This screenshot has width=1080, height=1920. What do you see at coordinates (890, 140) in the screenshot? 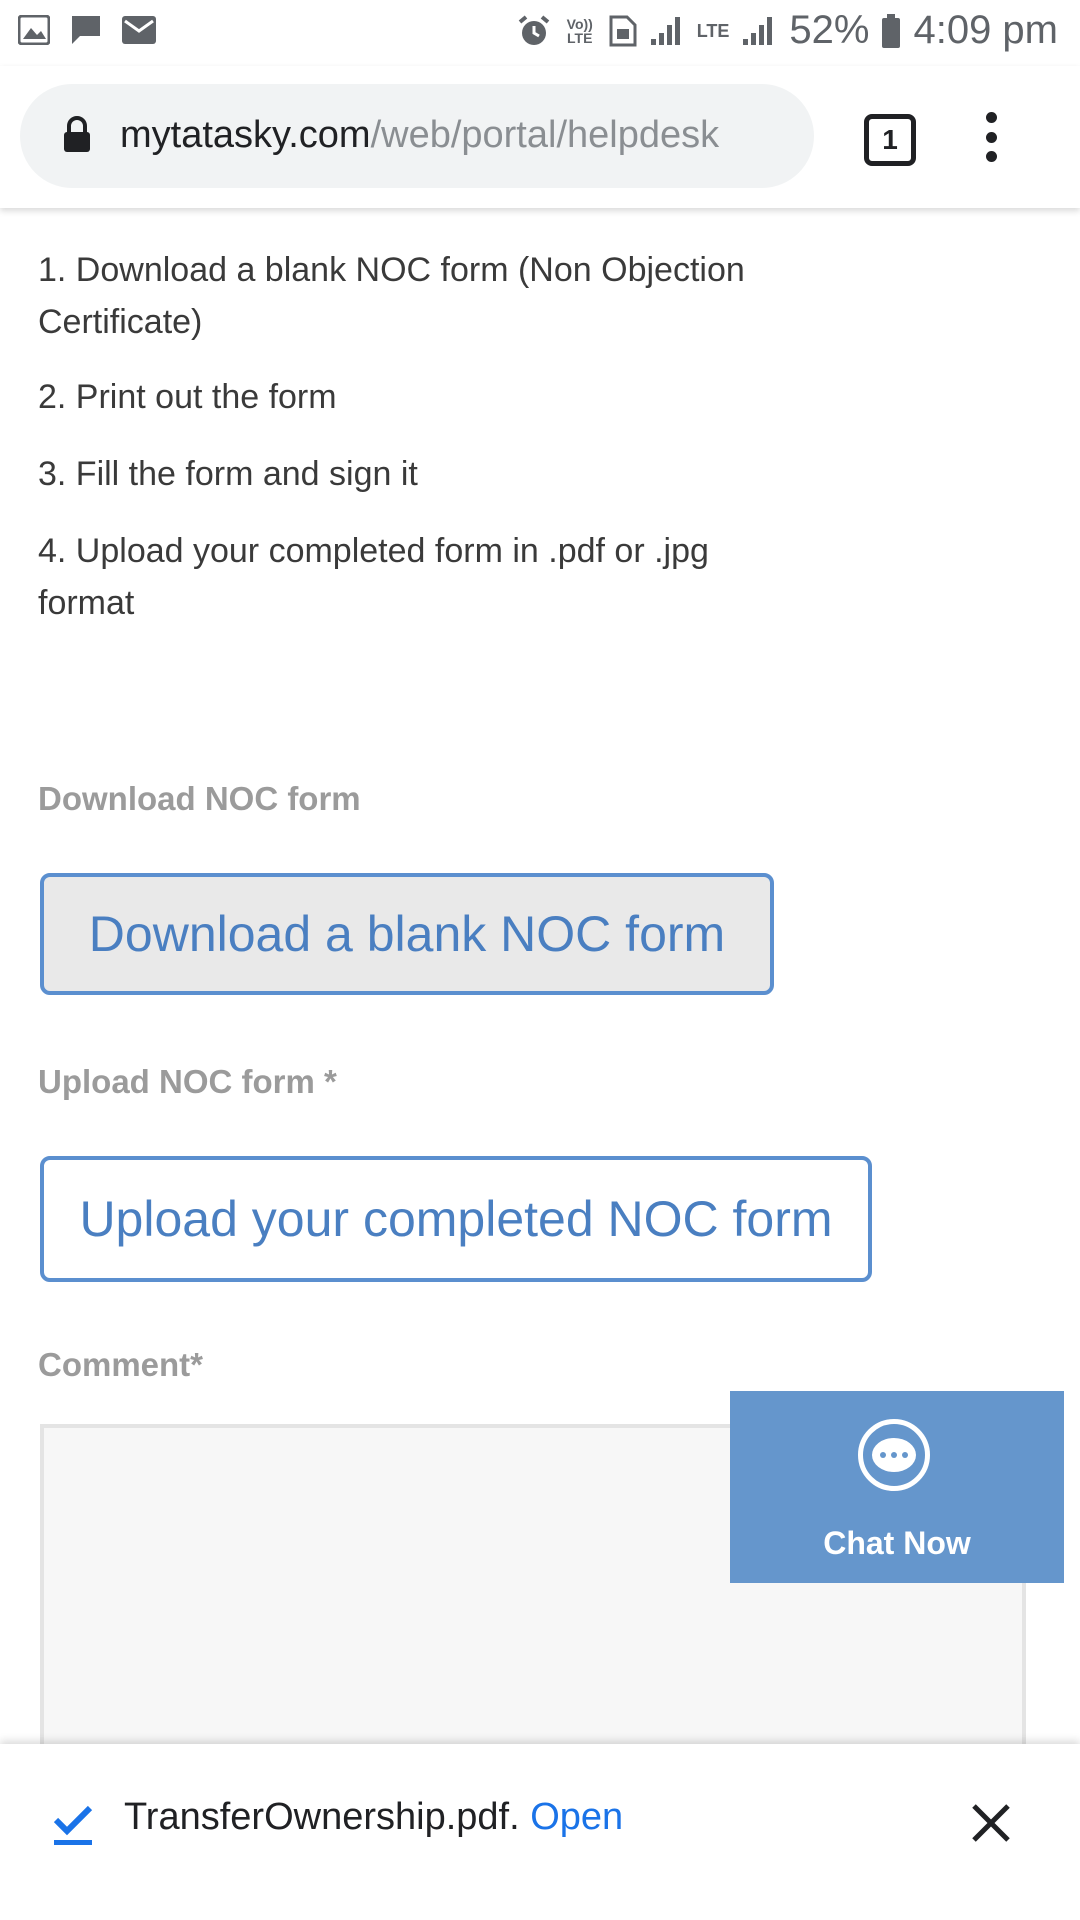
I see `tab-switcher-button: 1` at bounding box center [890, 140].